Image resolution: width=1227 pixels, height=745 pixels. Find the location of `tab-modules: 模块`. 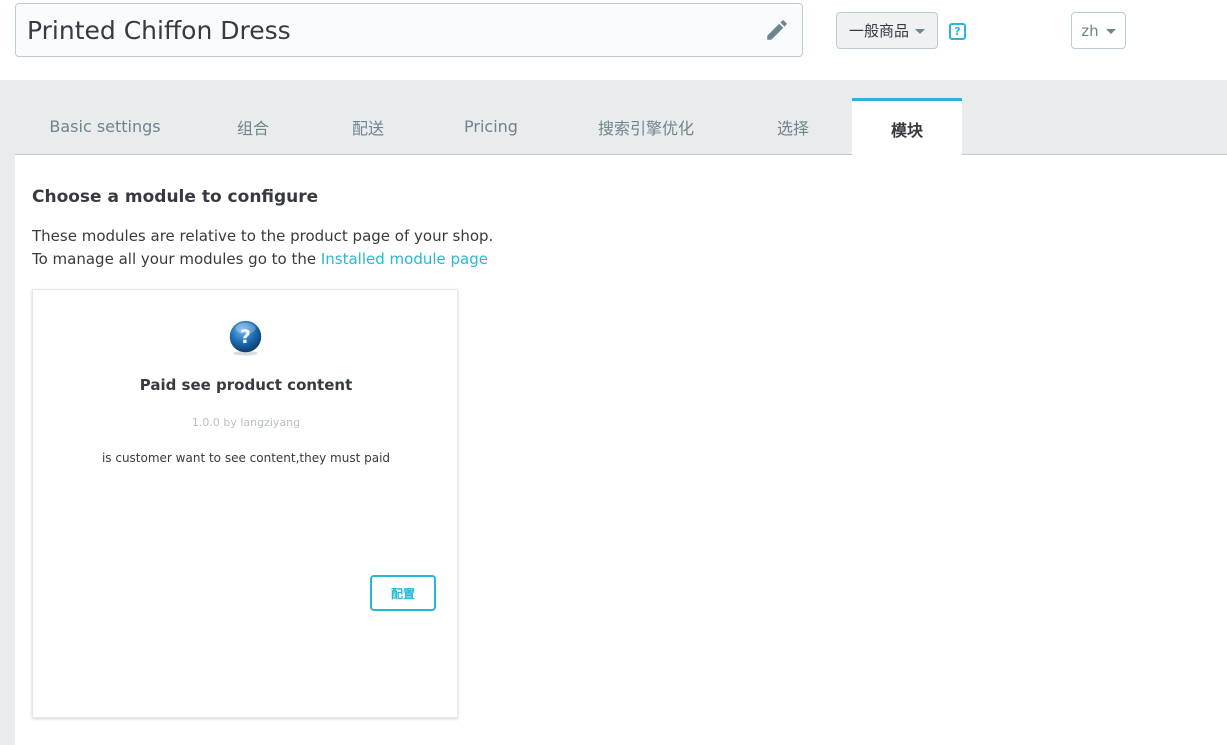

tab-modules: 模块 is located at coordinates (907, 127).